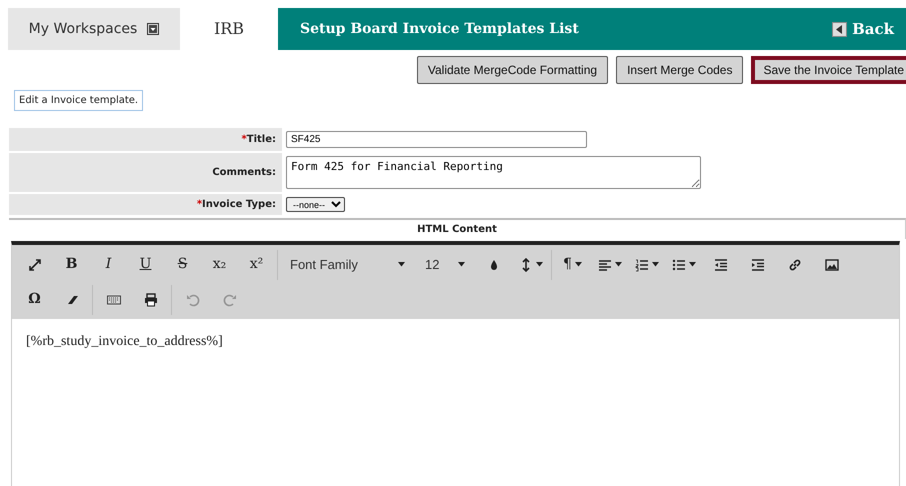 This screenshot has height=486, width=906. I want to click on format-button: ¶, so click(572, 265).